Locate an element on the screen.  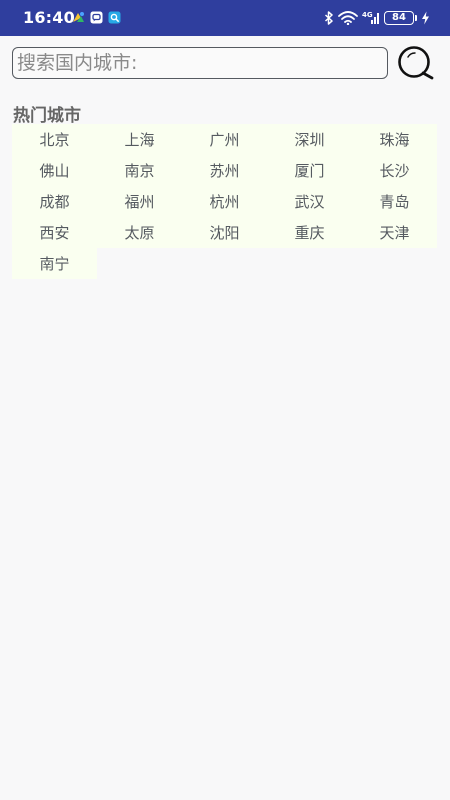
city-item: 上海 is located at coordinates (139, 139).